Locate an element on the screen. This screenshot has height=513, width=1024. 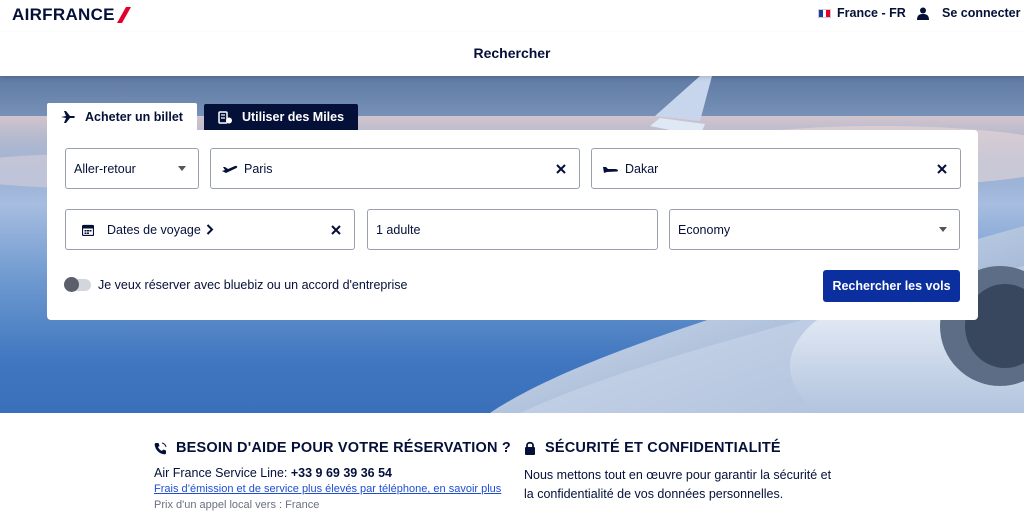
tab-buy-ticket-label: Acheter un billet is located at coordinates (134, 117).